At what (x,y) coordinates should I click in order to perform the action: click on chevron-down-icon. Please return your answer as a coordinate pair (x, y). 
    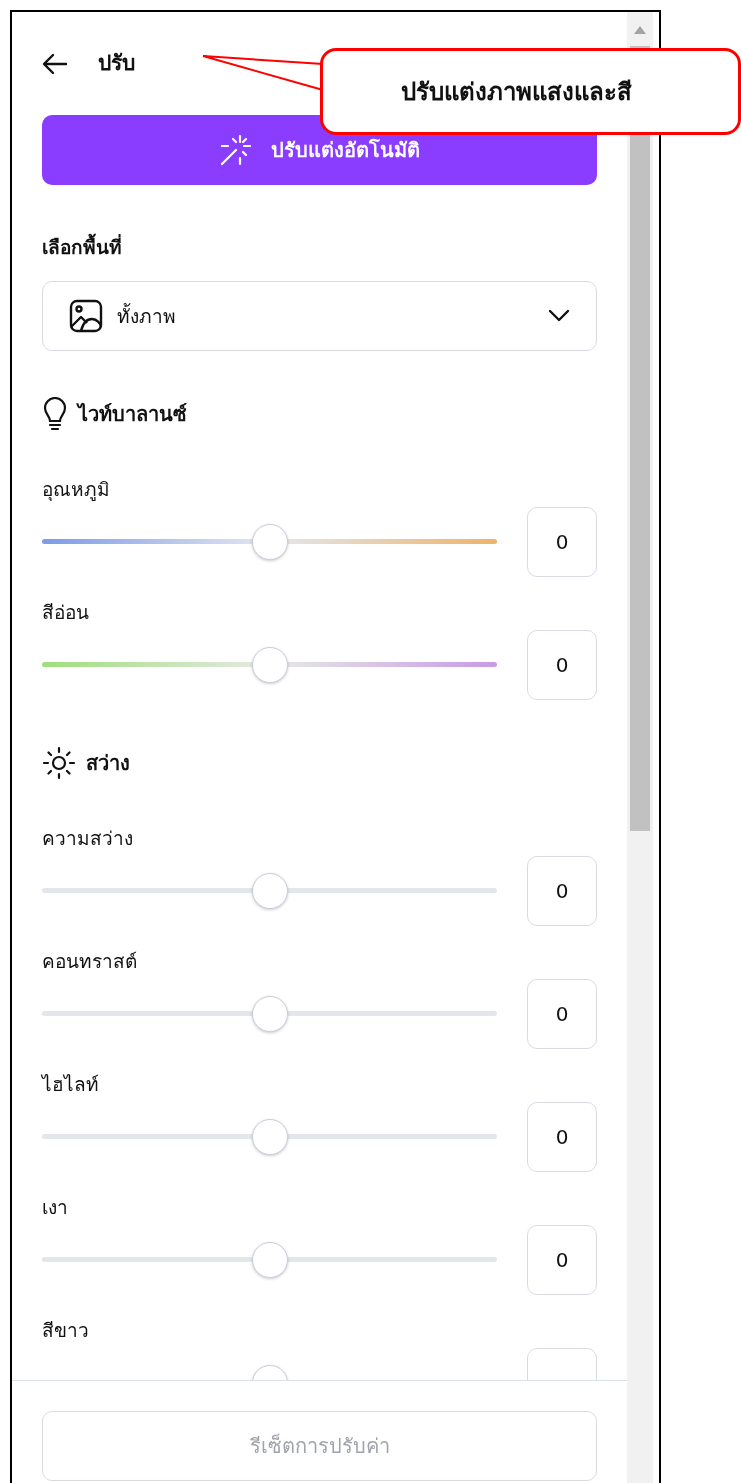
    Looking at the image, I should click on (559, 316).